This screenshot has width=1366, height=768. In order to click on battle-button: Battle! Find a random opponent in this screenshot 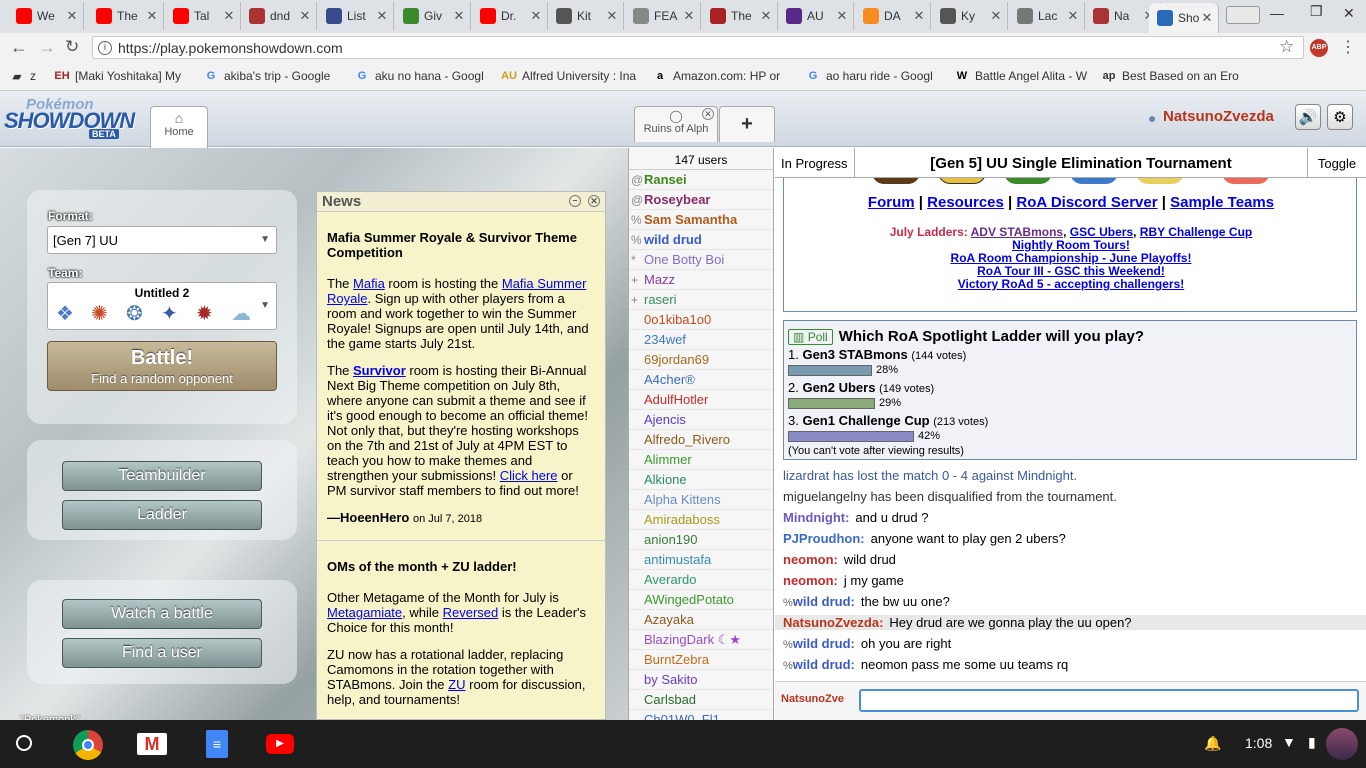, I will do `click(162, 366)`.